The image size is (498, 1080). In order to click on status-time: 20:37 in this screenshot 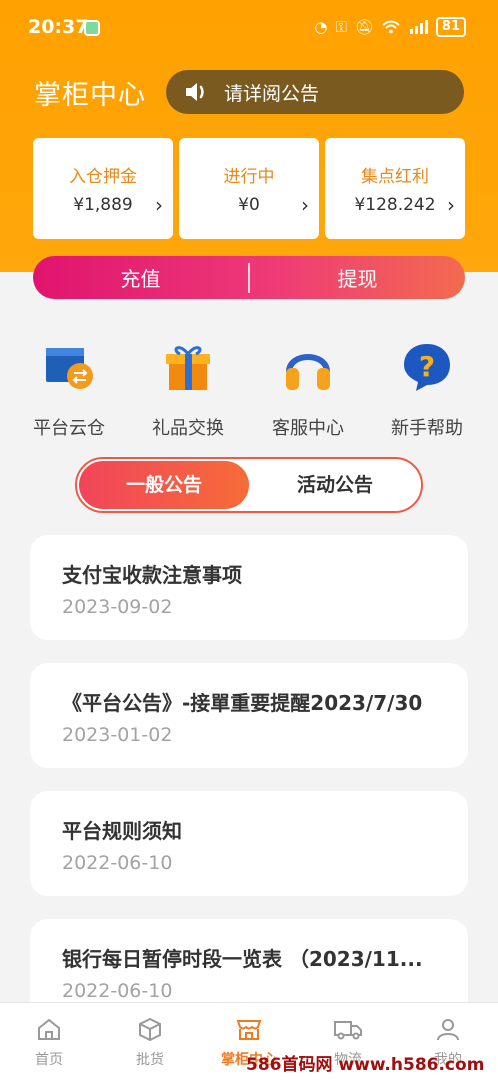, I will do `click(58, 27)`.